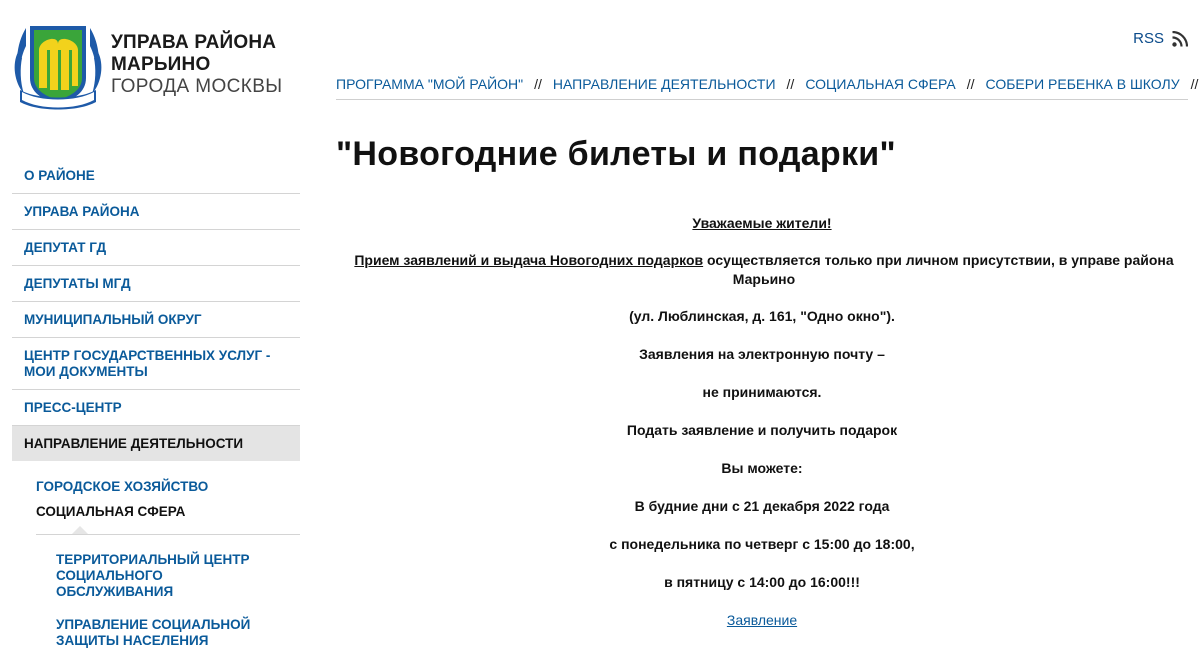 This screenshot has width=1200, height=654. Describe the element at coordinates (880, 84) in the screenshot. I see `breadcrumb-item-social-sphere: СОЦИАЛЬНАЯ СФЕРА` at that location.